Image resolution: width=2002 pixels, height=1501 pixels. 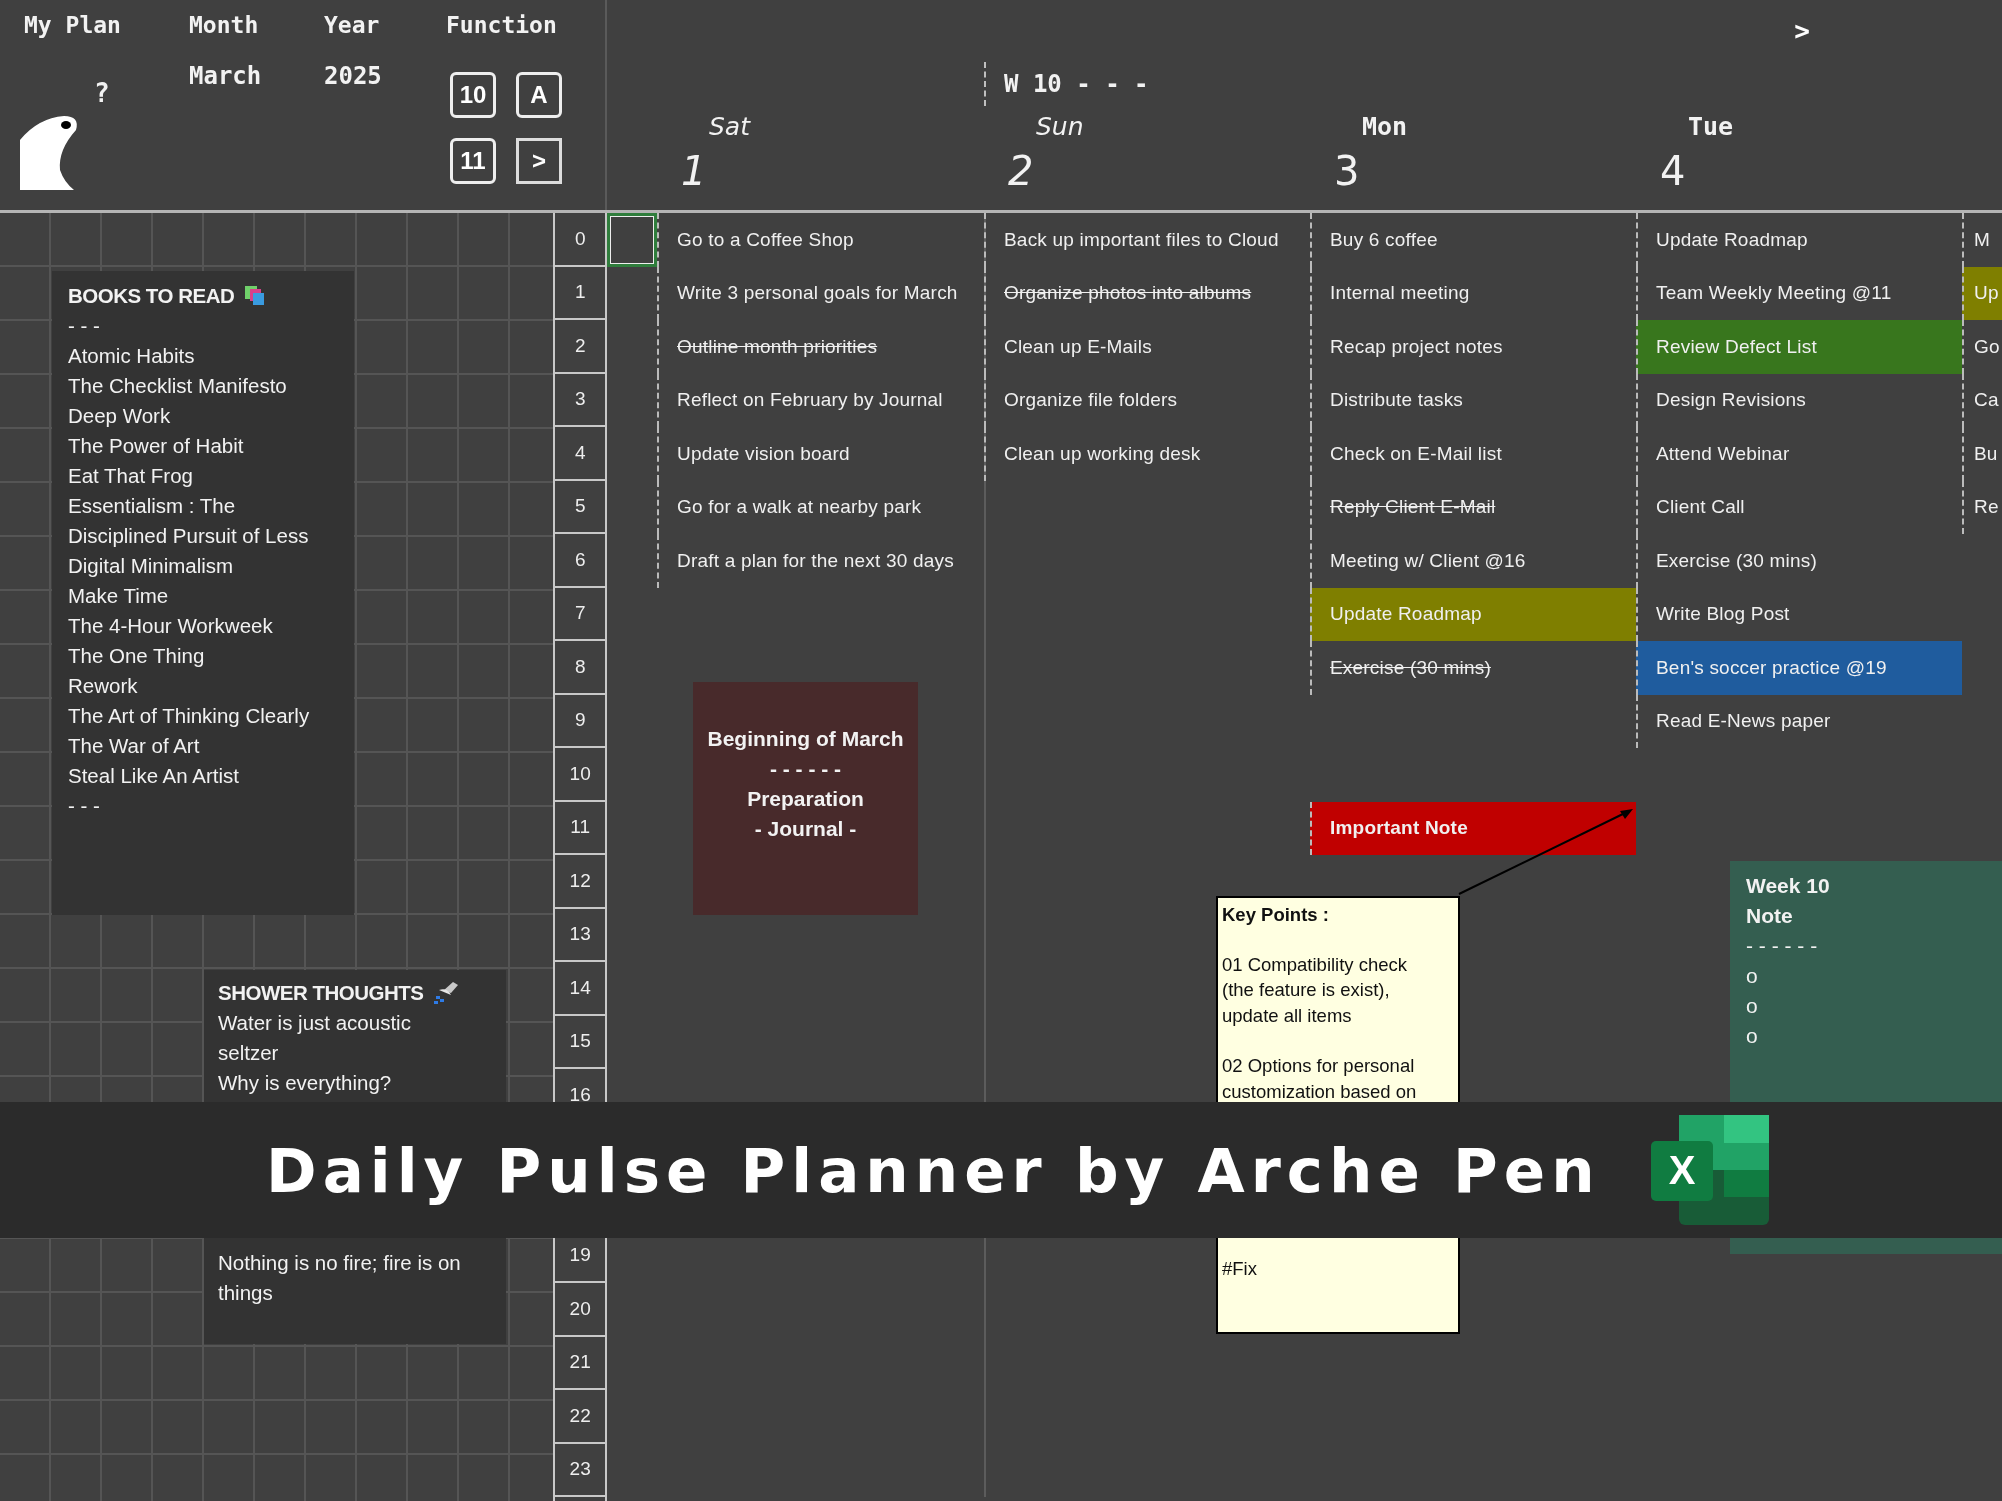 I want to click on book-title: Essentialism : The, so click(x=152, y=506).